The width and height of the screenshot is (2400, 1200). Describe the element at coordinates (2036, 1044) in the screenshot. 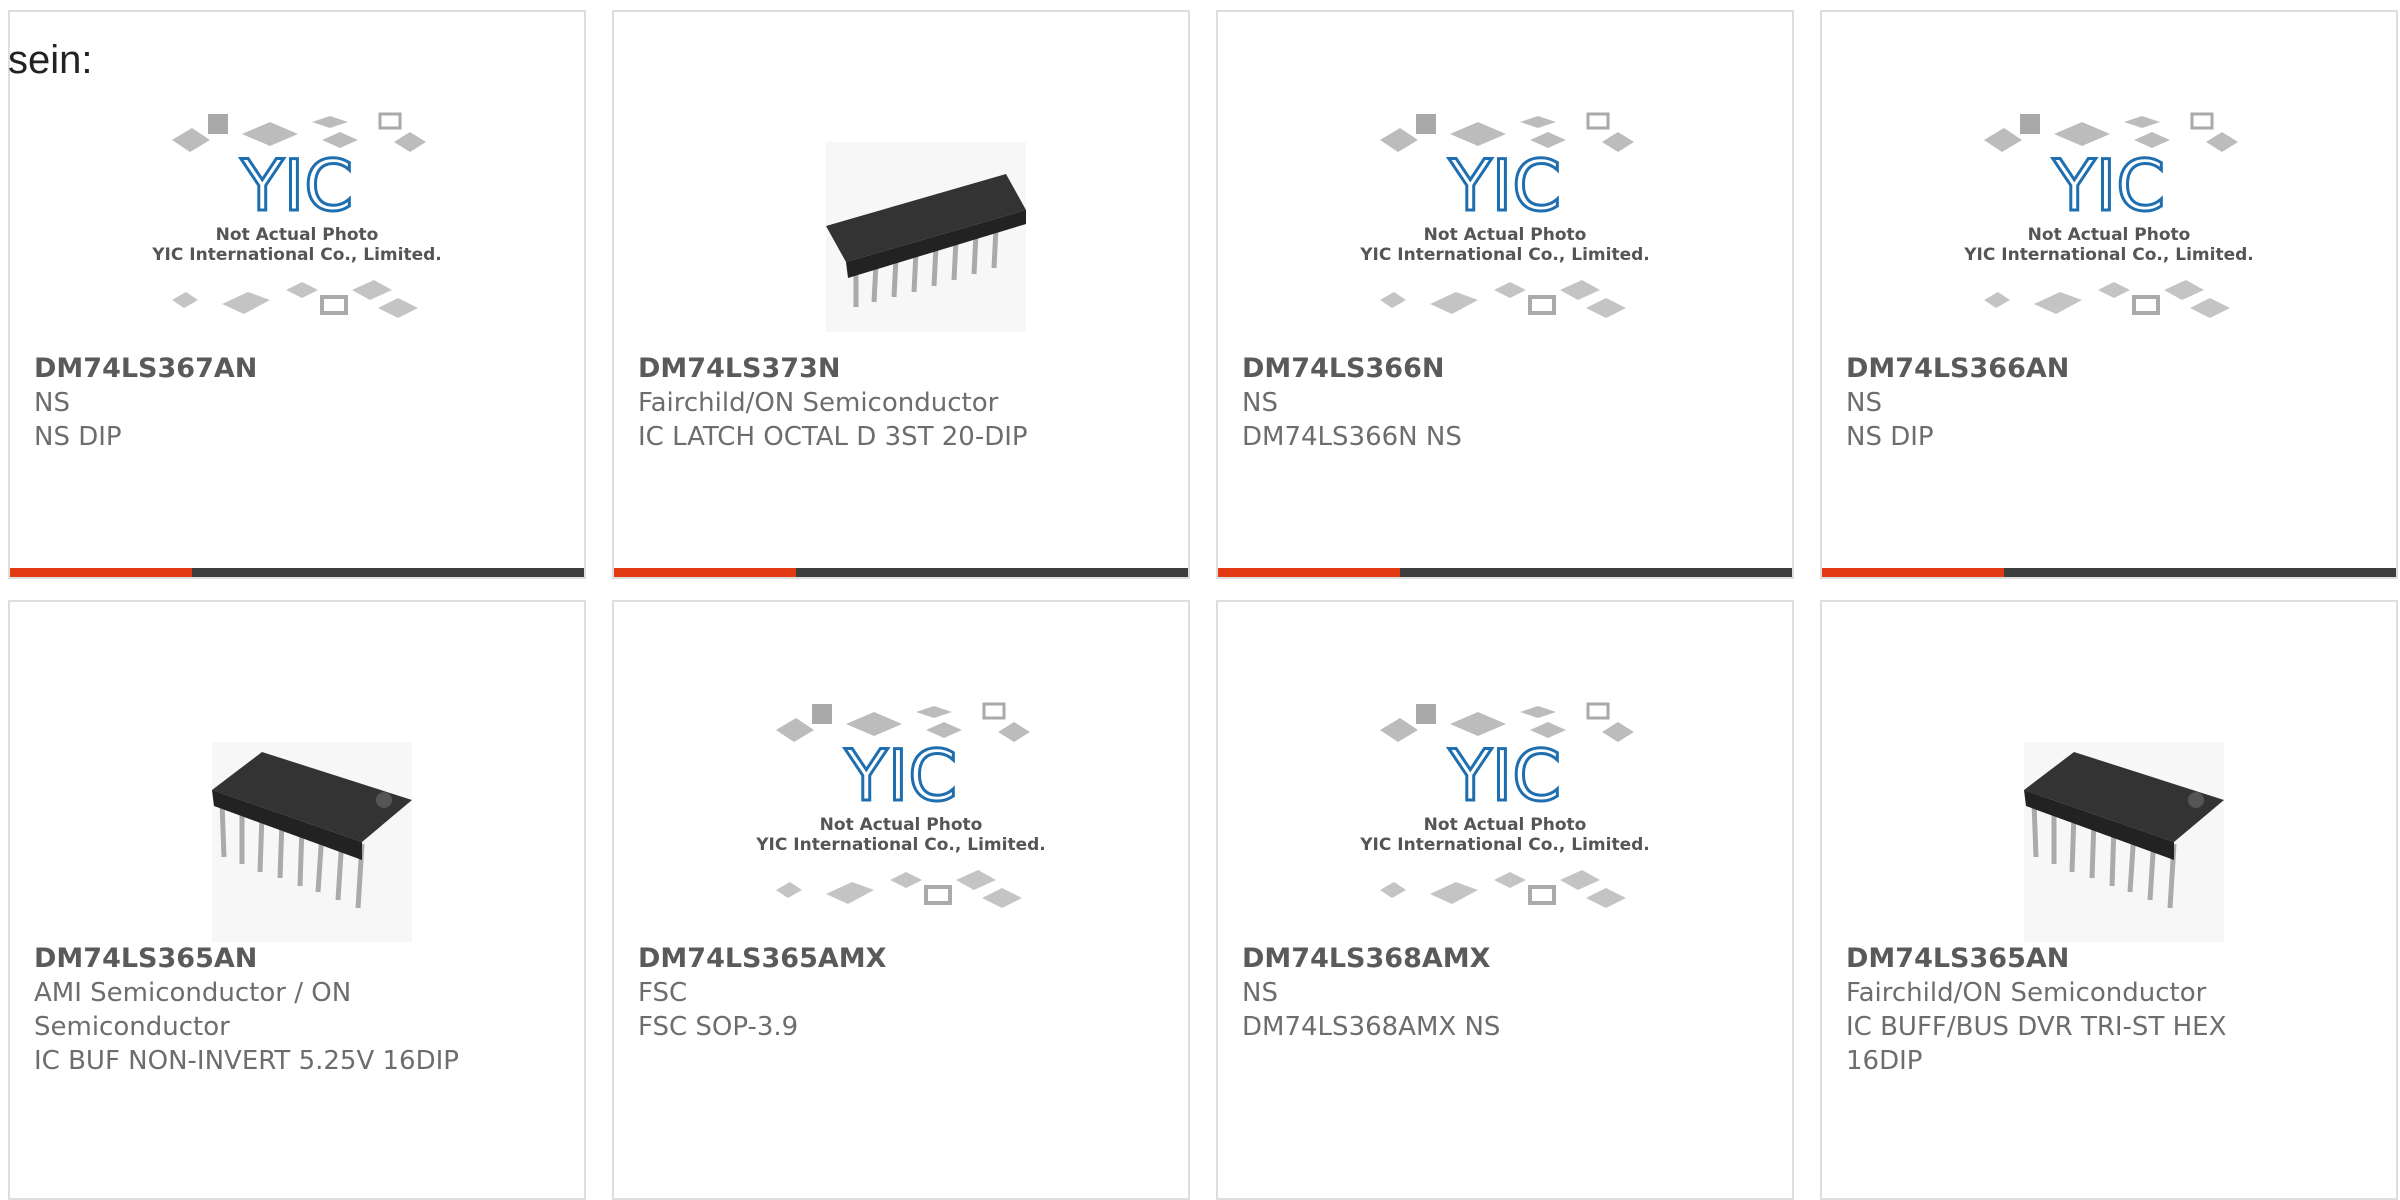

I see `description: IC BUFF/BUS DVR TRI-ST HEX 16DIP` at that location.